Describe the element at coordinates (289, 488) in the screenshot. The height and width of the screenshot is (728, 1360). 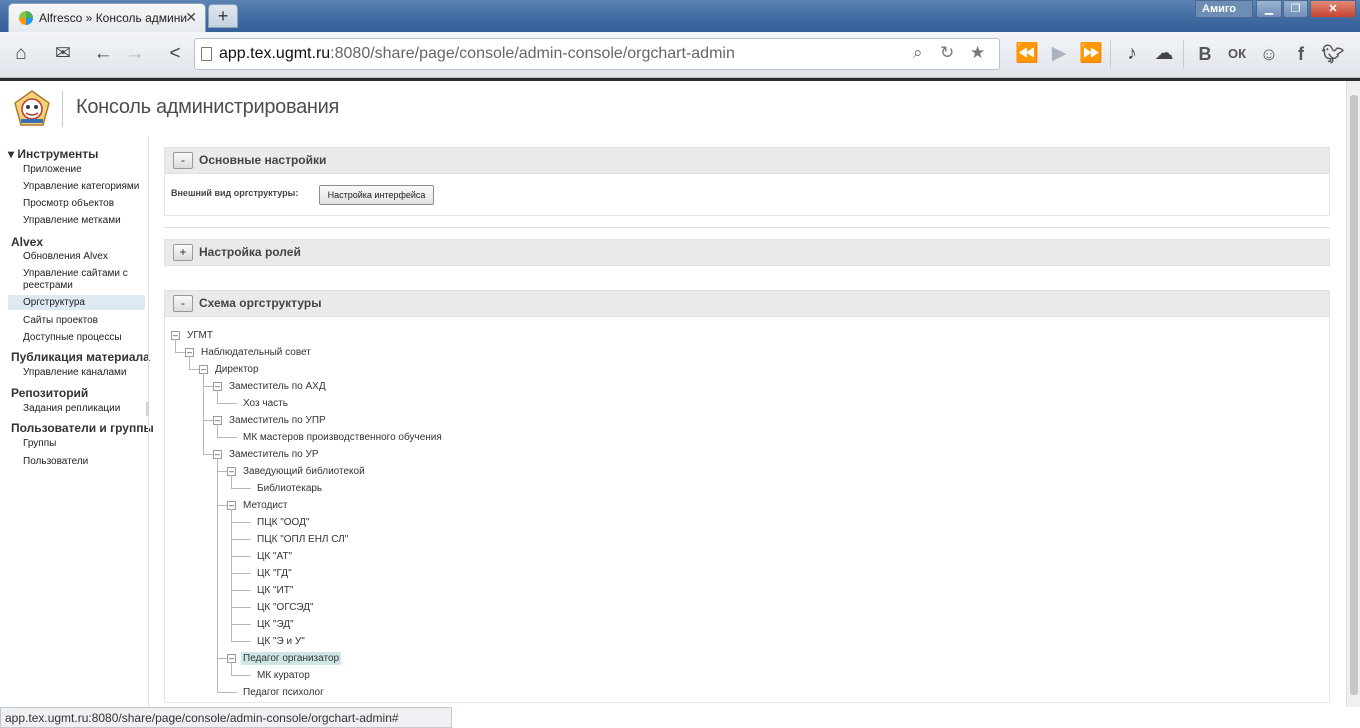
I see `tree-node: Библиотекарь` at that location.